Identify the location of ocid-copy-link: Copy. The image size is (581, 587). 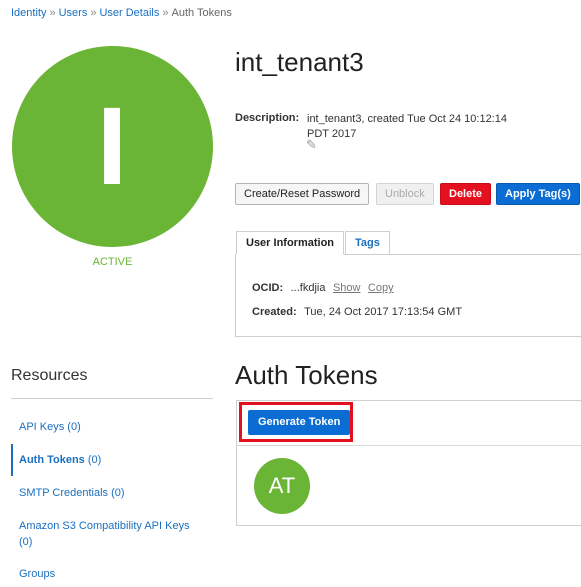
(381, 288).